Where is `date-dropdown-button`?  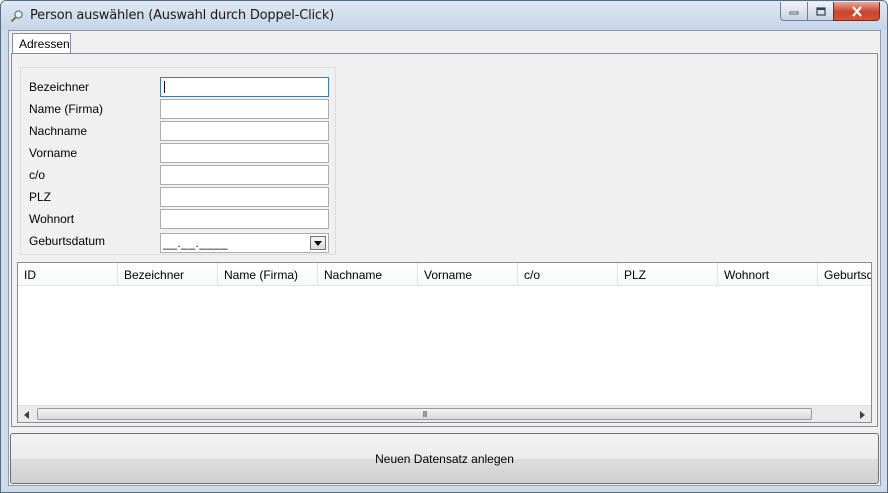
date-dropdown-button is located at coordinates (318, 243).